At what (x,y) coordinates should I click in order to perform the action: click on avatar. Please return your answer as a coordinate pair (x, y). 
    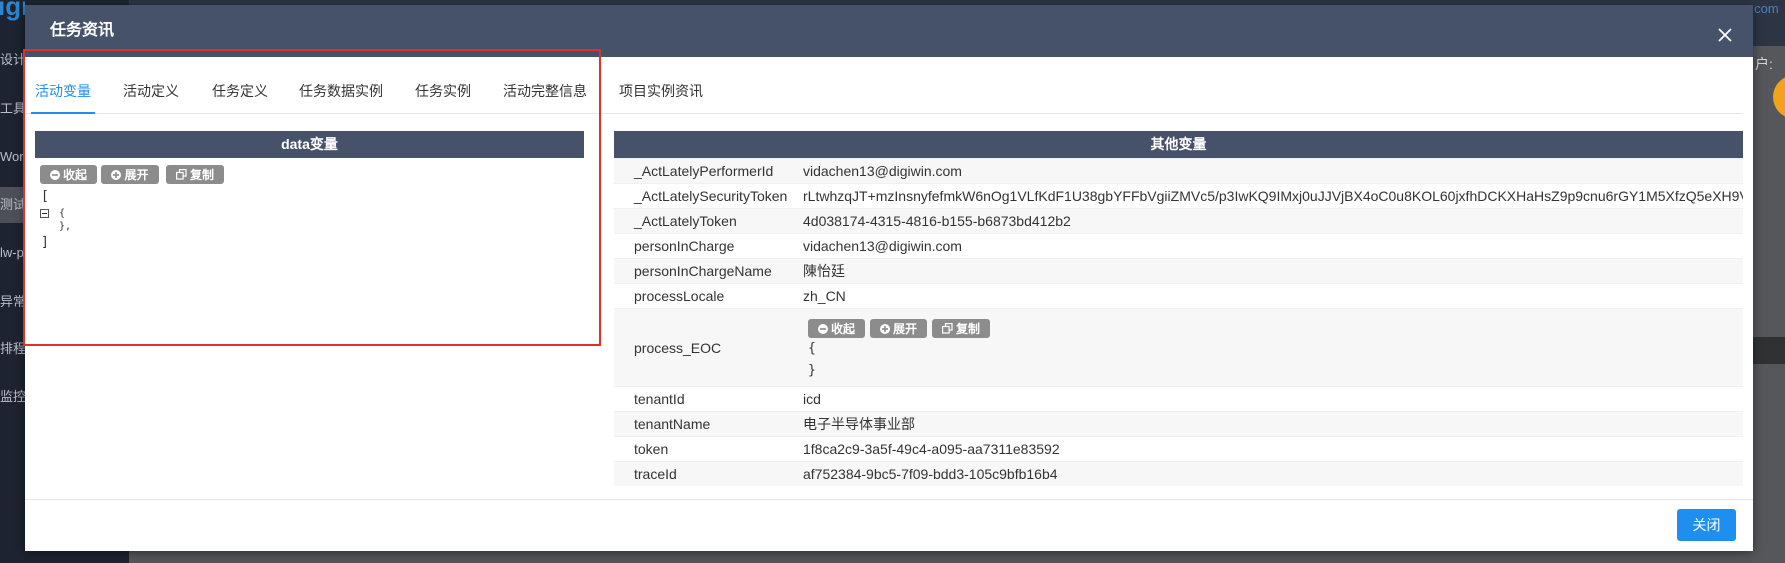
    Looking at the image, I should click on (1779, 97).